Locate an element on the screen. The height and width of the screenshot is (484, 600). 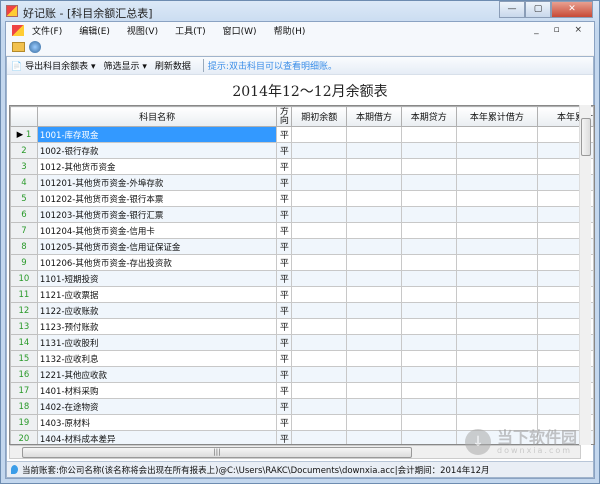
menu-edit: 编辑(E) is located at coordinates (94, 30).